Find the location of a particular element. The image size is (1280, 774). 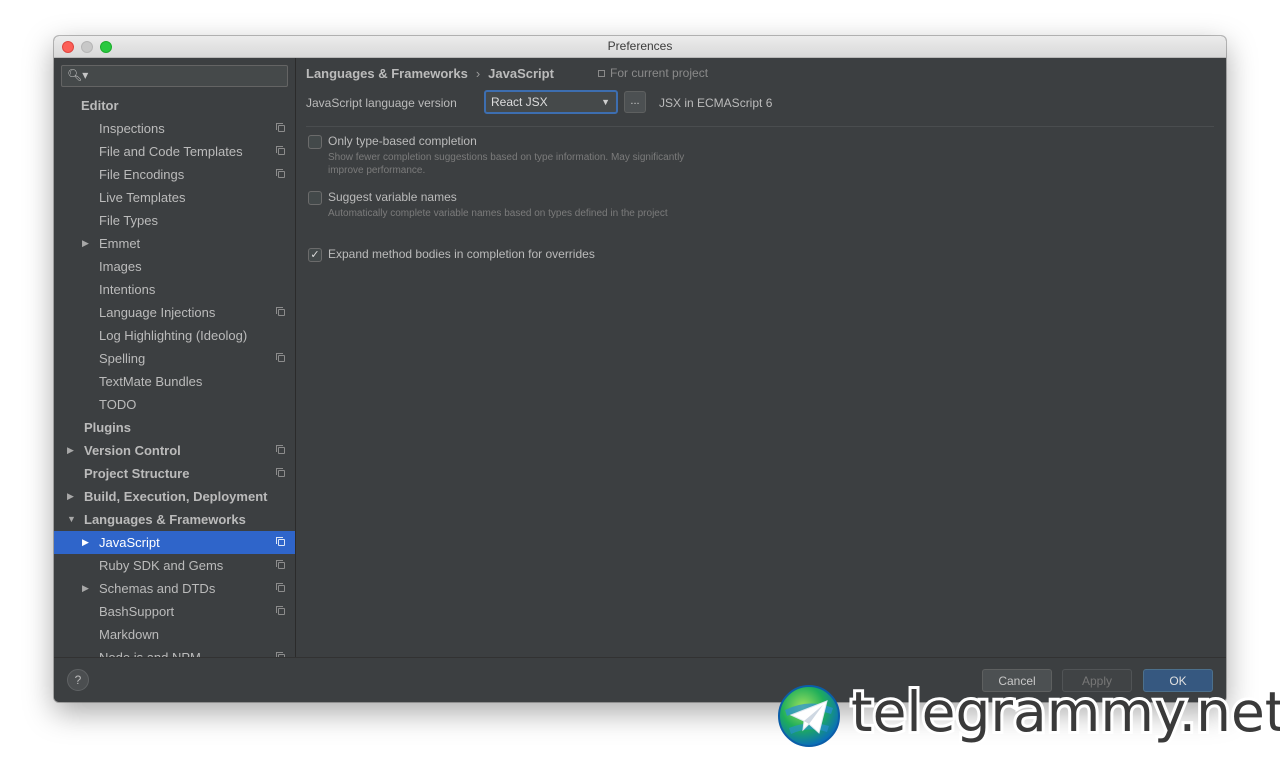

project-scope-icon is located at coordinates (601, 73).